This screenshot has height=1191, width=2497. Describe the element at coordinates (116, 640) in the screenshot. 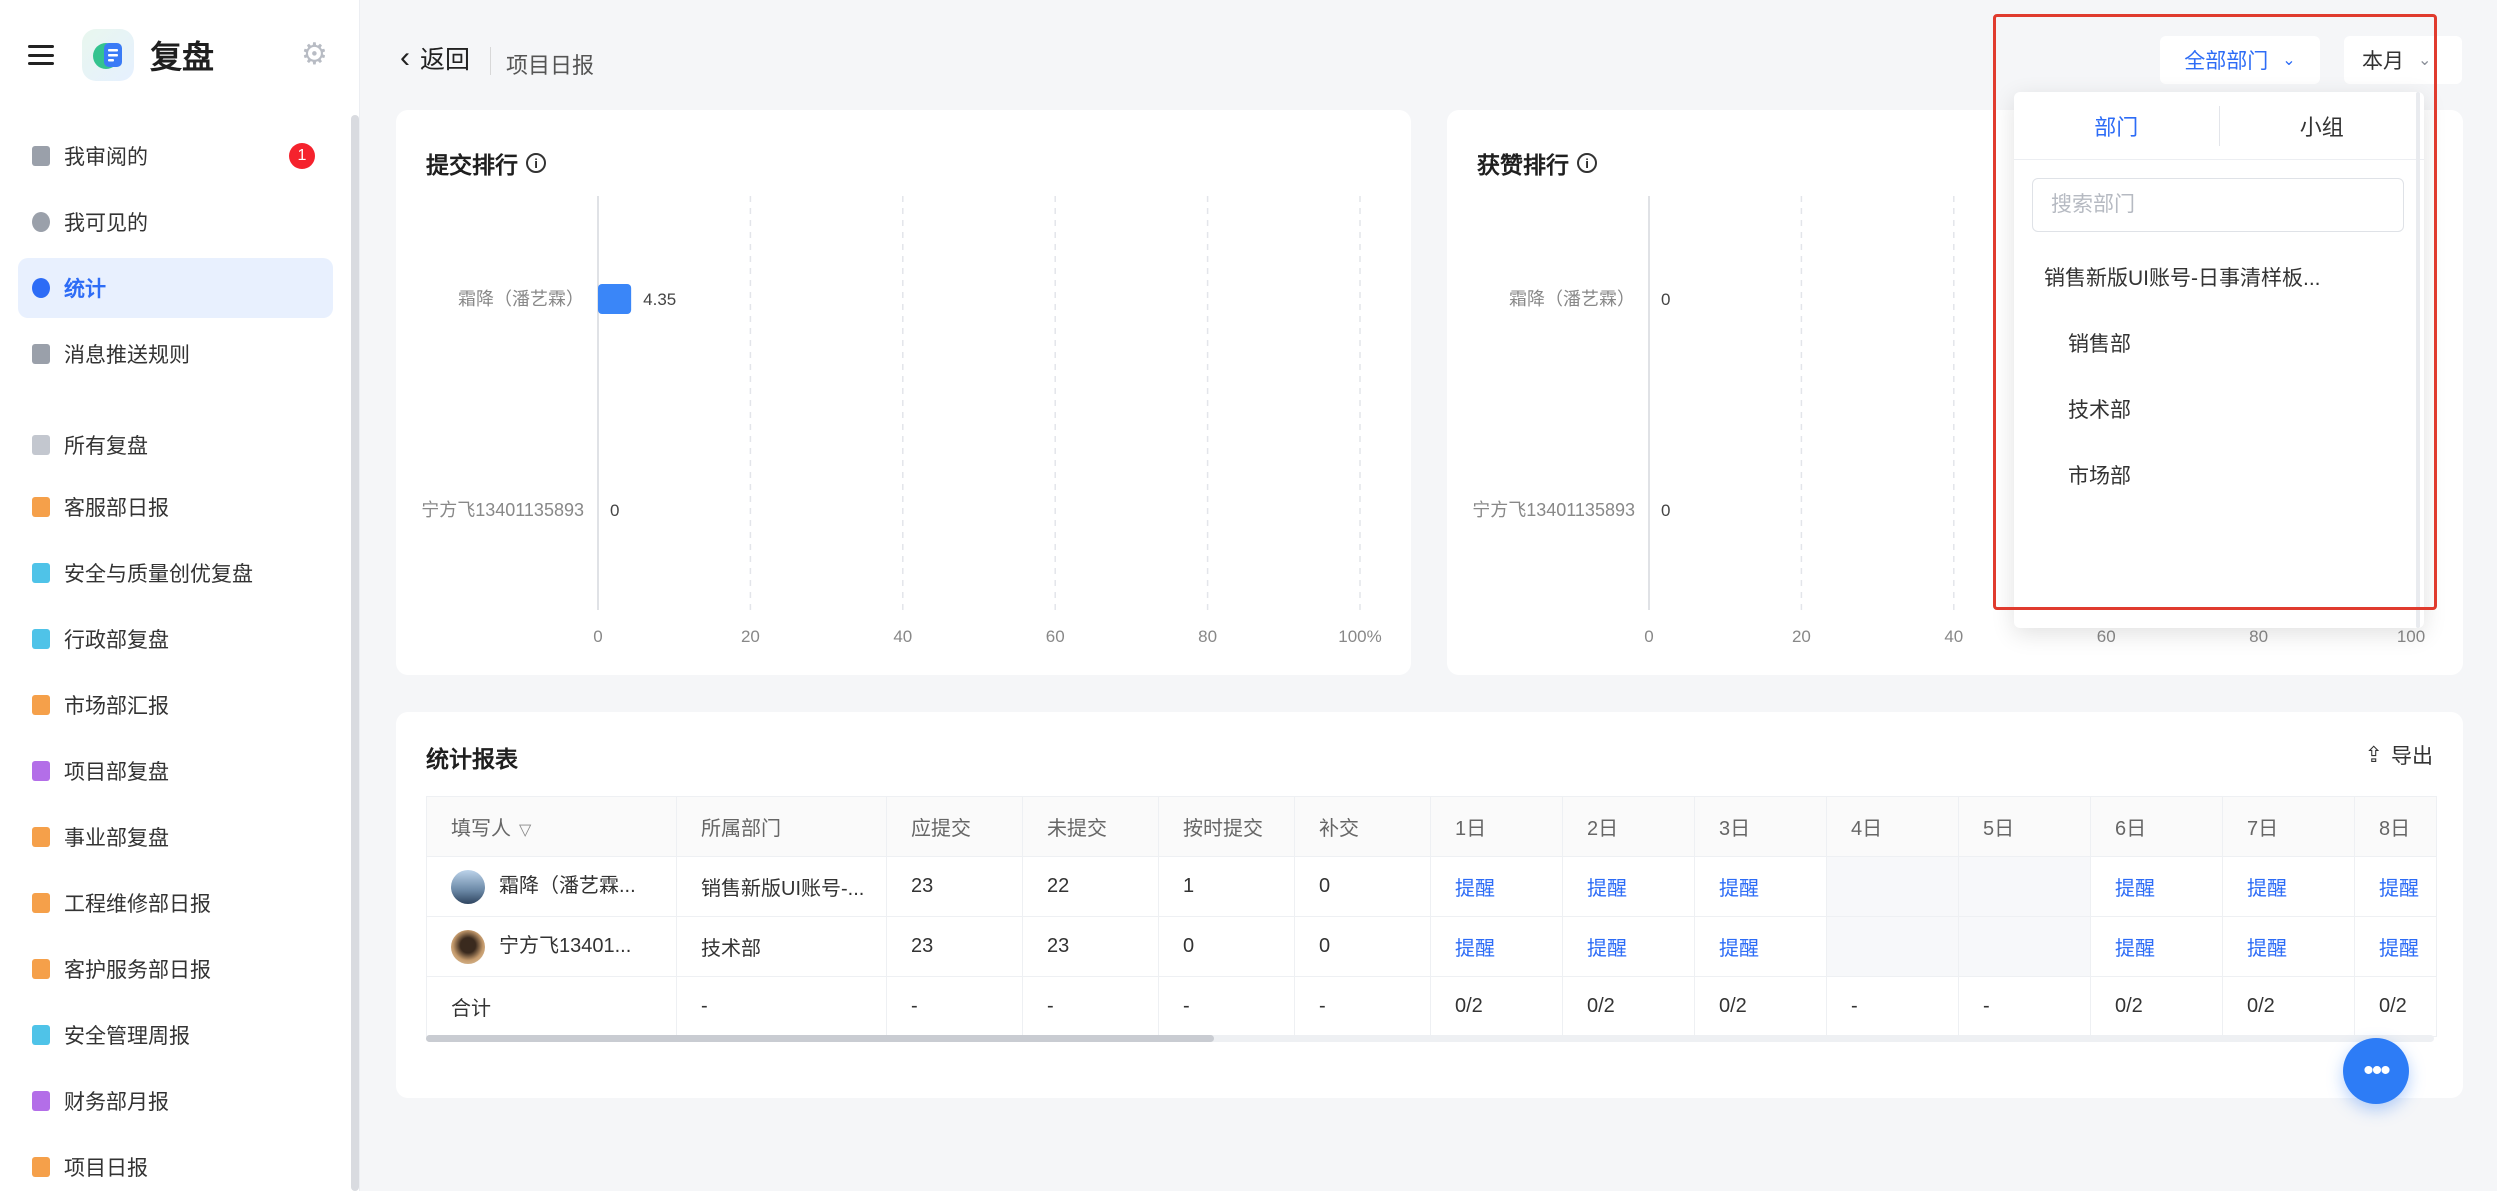

I see `sidebar-item-label: 行政部复盘` at that location.